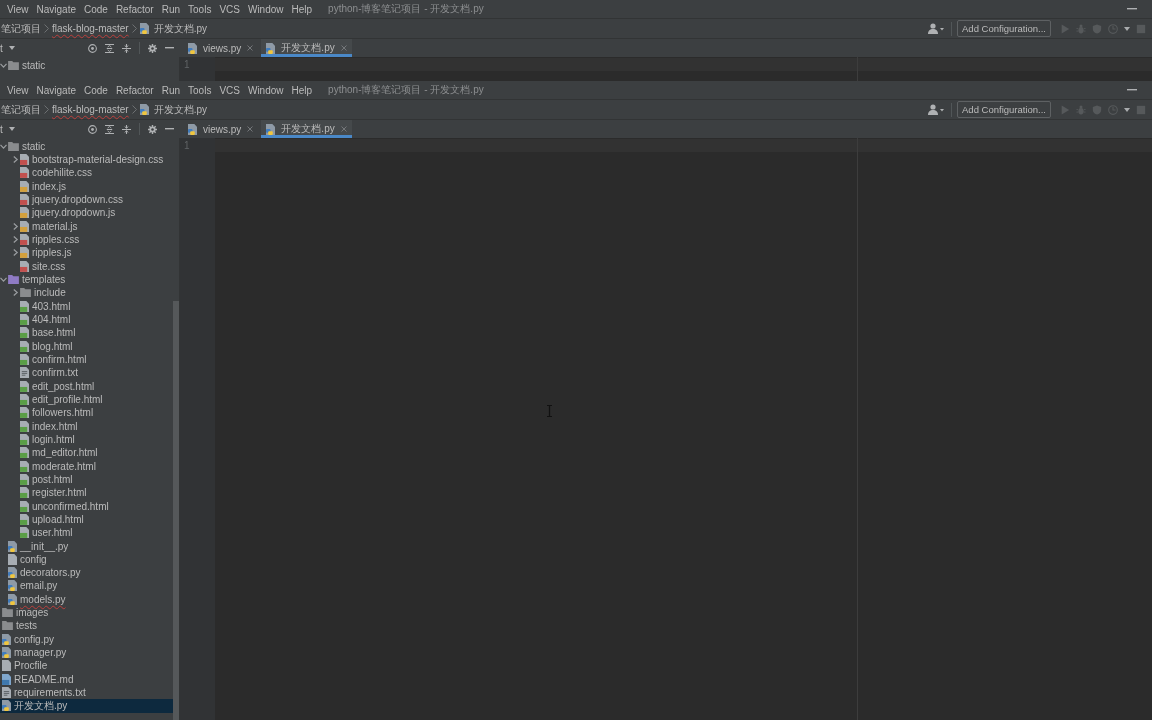  I want to click on tree-item: requirements.txt, so click(86, 692).